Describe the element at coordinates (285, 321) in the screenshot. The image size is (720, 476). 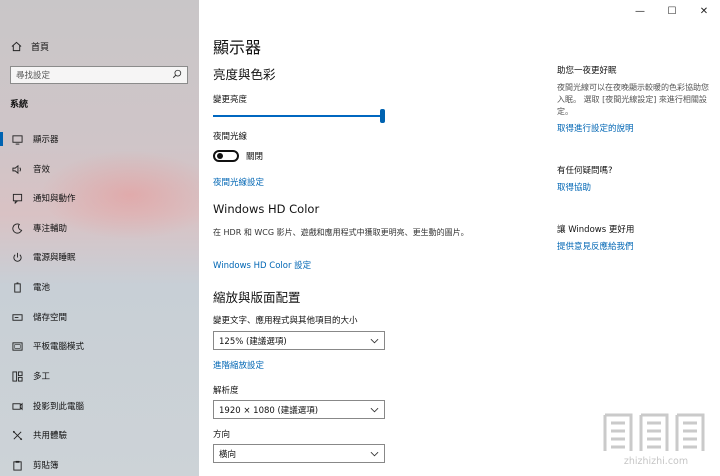
I see `scale-label: 變更文字、應用程式與其他項目的大小` at that location.